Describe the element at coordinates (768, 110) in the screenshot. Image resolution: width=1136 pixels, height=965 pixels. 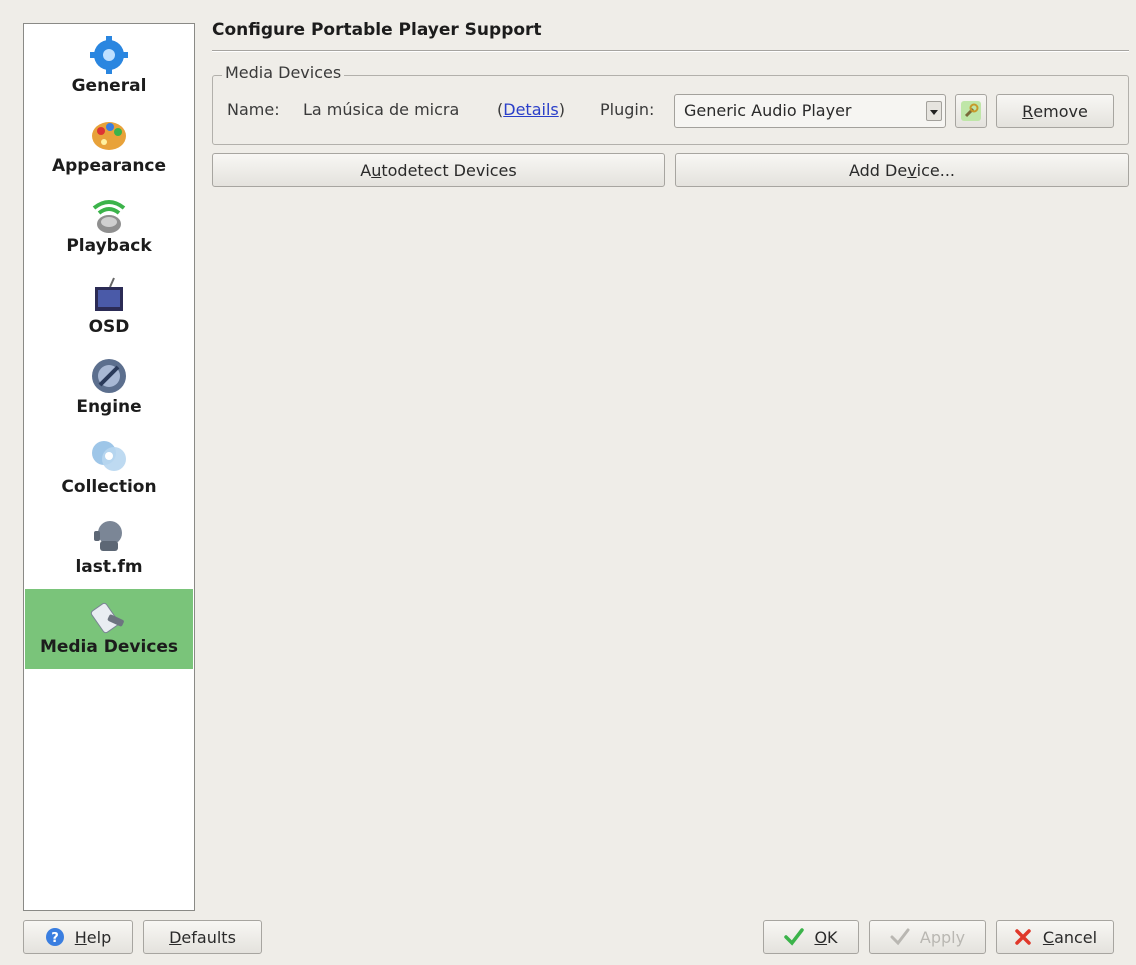
I see `plugin-select-value: Generic Audio Player` at that location.